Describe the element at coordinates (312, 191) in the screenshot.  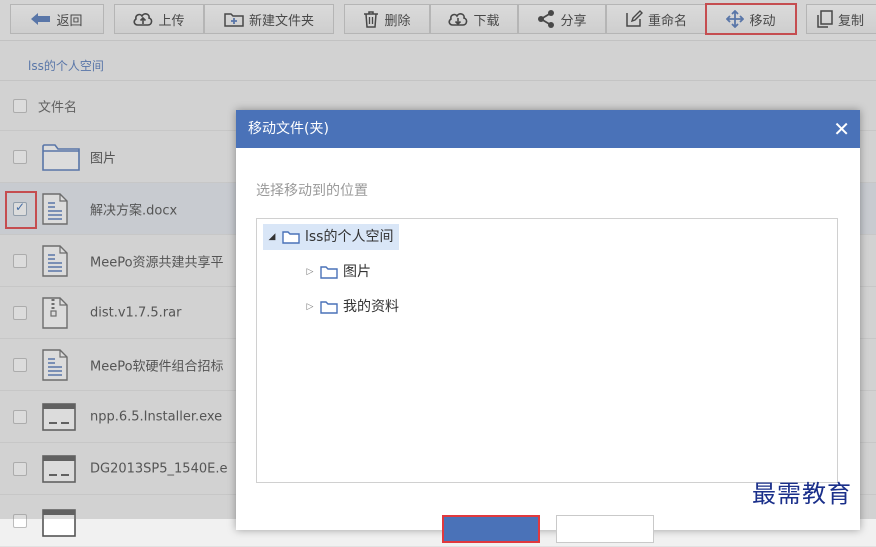
I see `dialog-prompt: 选择移动到的位置` at that location.